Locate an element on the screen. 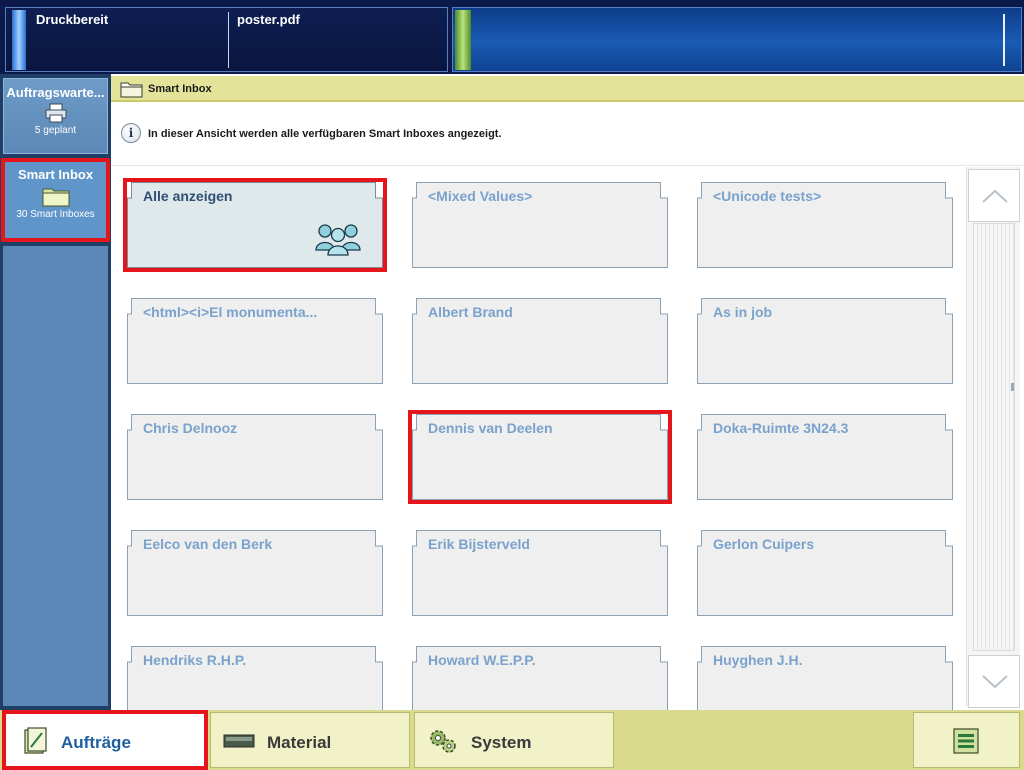 The image size is (1024, 770). scroll-down-button is located at coordinates (994, 681).